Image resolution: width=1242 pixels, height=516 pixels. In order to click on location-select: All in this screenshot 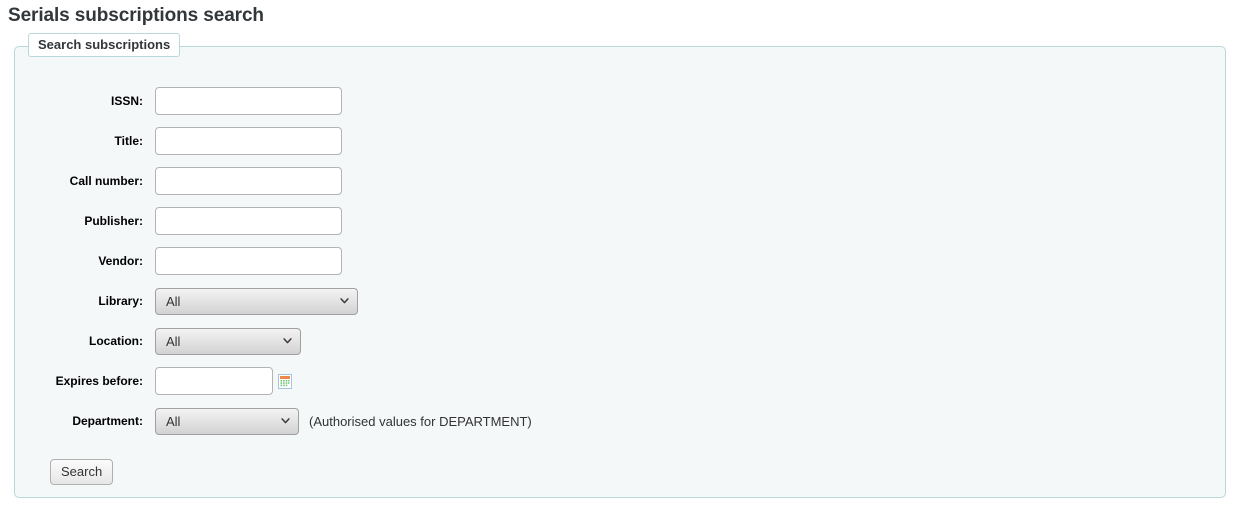, I will do `click(228, 341)`.